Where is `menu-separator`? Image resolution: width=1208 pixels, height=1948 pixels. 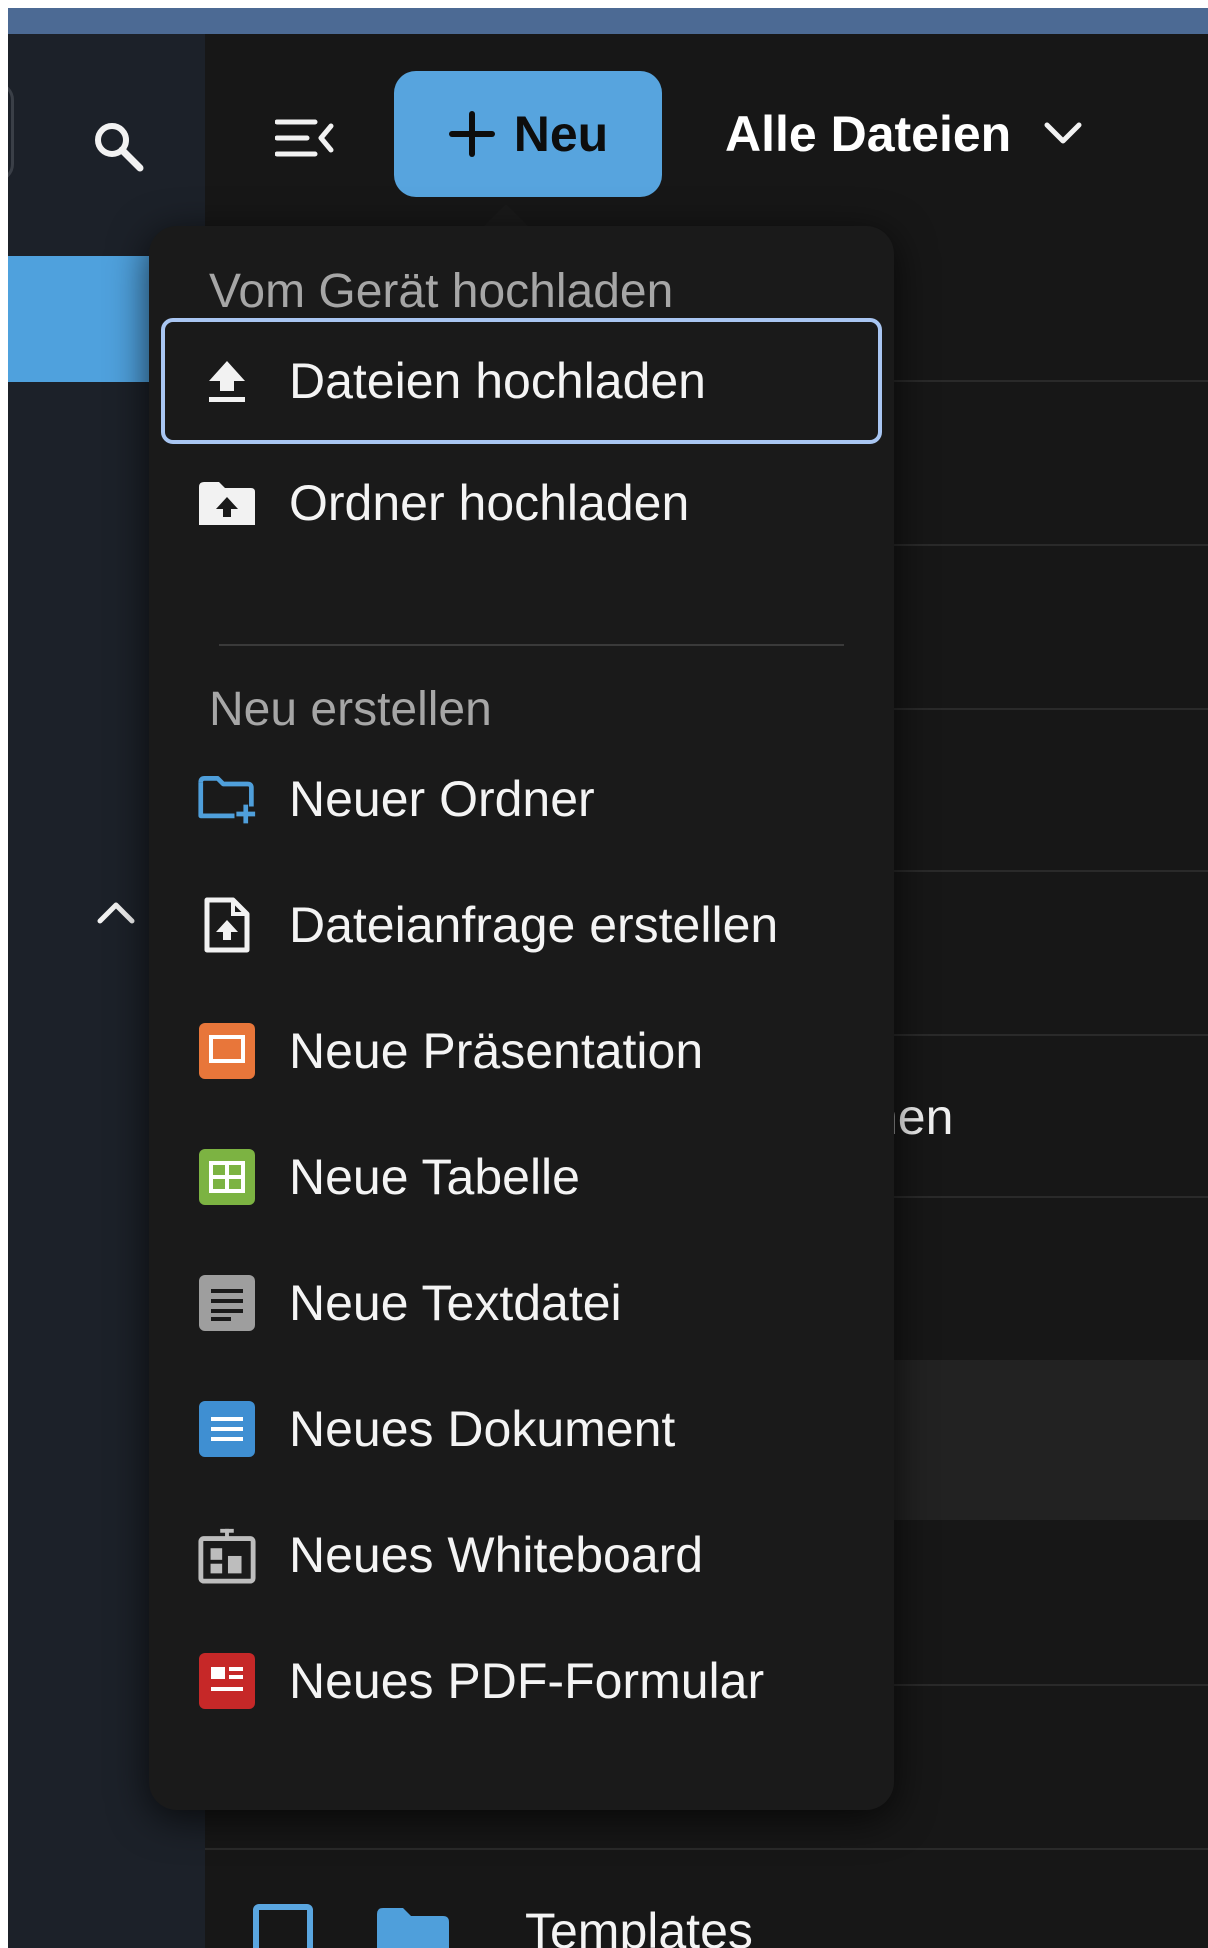 menu-separator is located at coordinates (531, 645).